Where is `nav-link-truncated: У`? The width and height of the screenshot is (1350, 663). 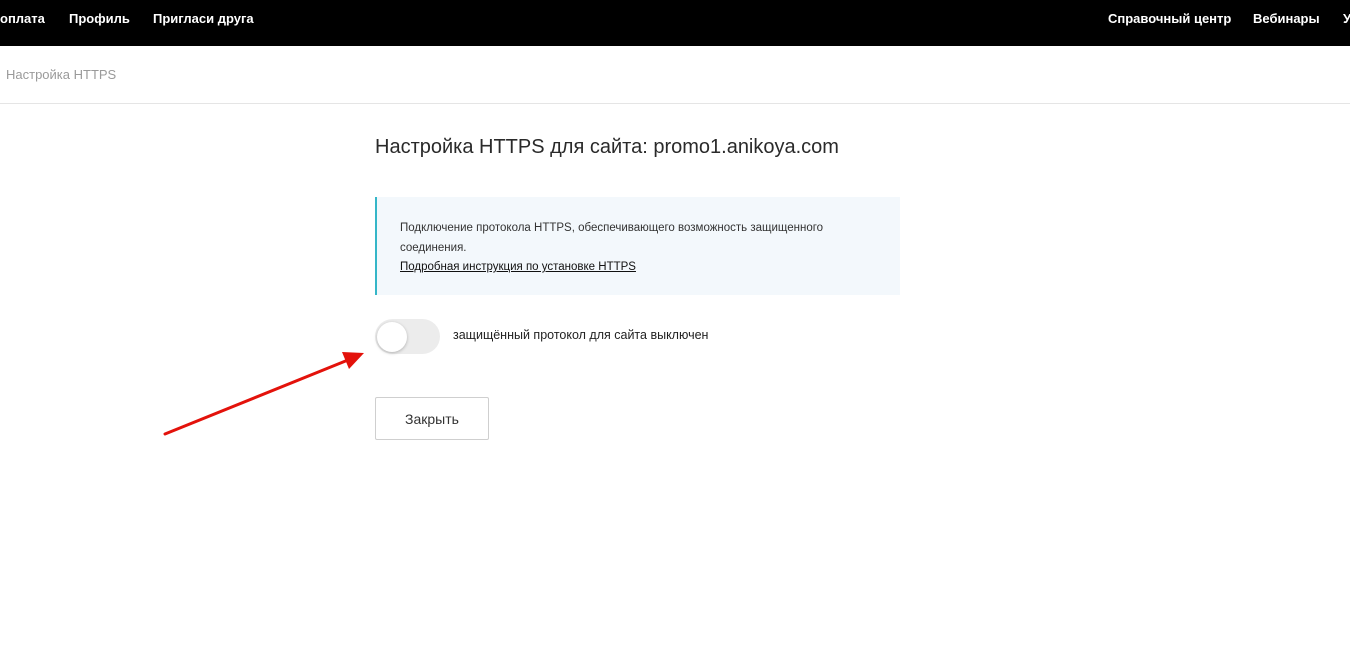 nav-link-truncated: У is located at coordinates (1346, 18).